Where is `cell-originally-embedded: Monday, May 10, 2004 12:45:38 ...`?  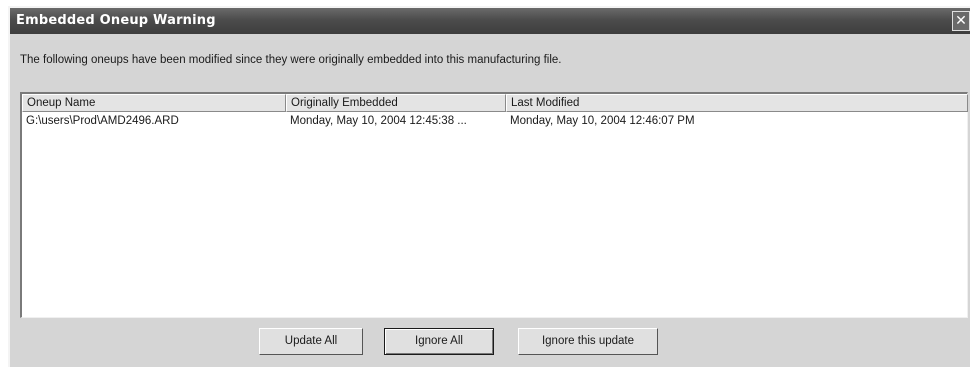
cell-originally-embedded: Monday, May 10, 2004 12:45:38 ... is located at coordinates (378, 121).